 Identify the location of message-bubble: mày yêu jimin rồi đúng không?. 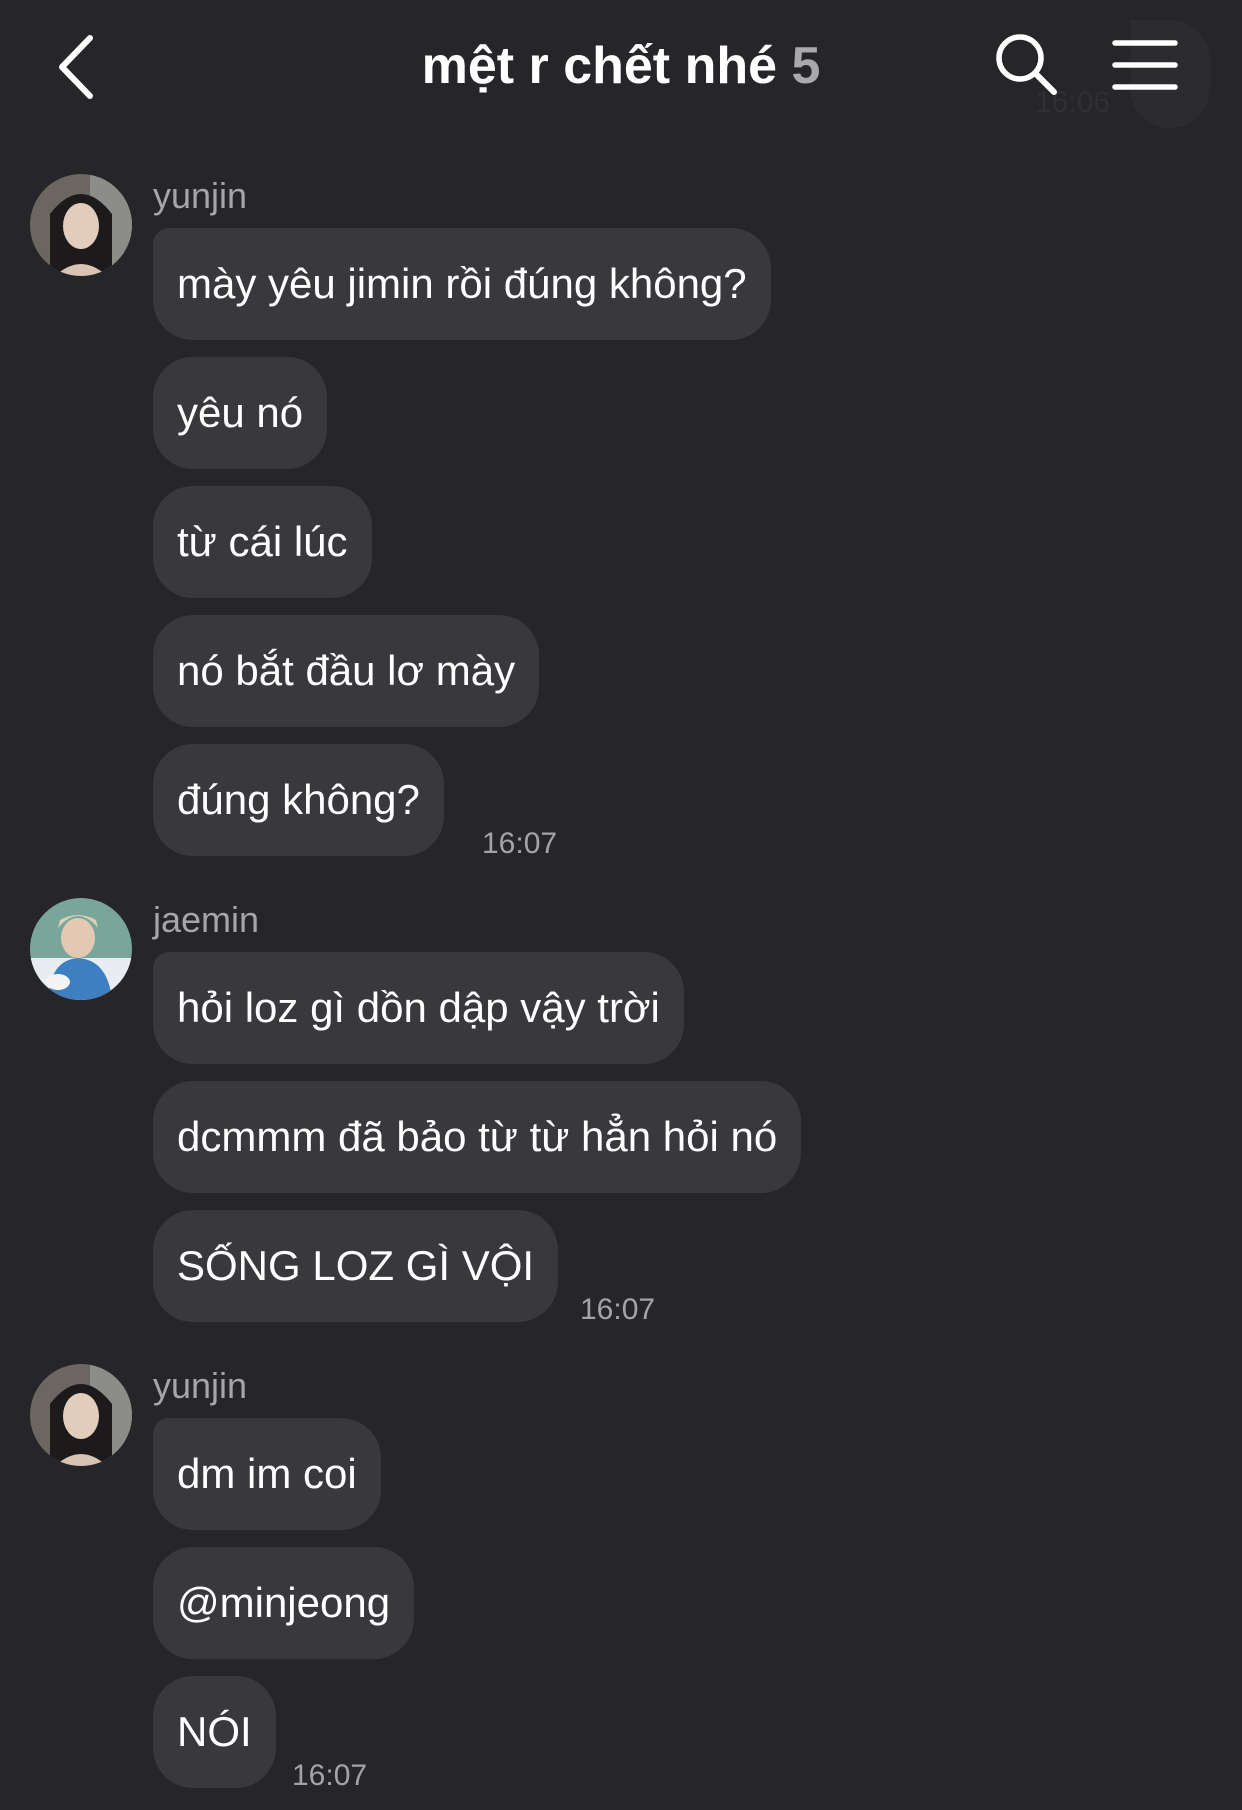
(462, 284).